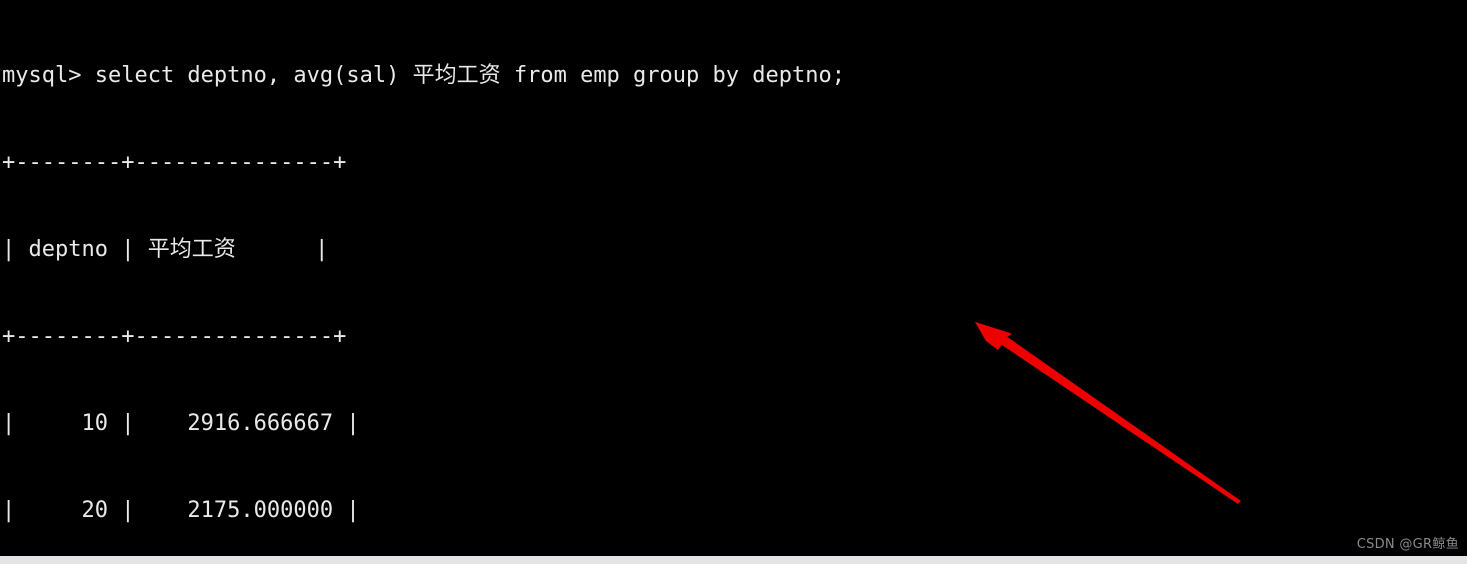 The height and width of the screenshot is (564, 1467). I want to click on bottom-strip, so click(733, 560).